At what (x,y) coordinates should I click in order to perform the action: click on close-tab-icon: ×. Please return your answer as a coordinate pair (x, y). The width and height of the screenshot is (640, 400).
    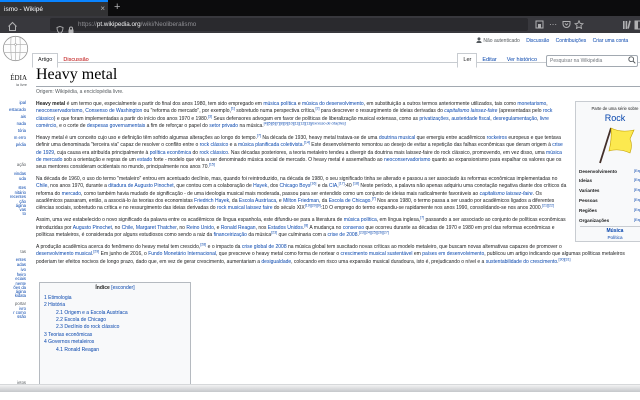
    Looking at the image, I should click on (102, 9).